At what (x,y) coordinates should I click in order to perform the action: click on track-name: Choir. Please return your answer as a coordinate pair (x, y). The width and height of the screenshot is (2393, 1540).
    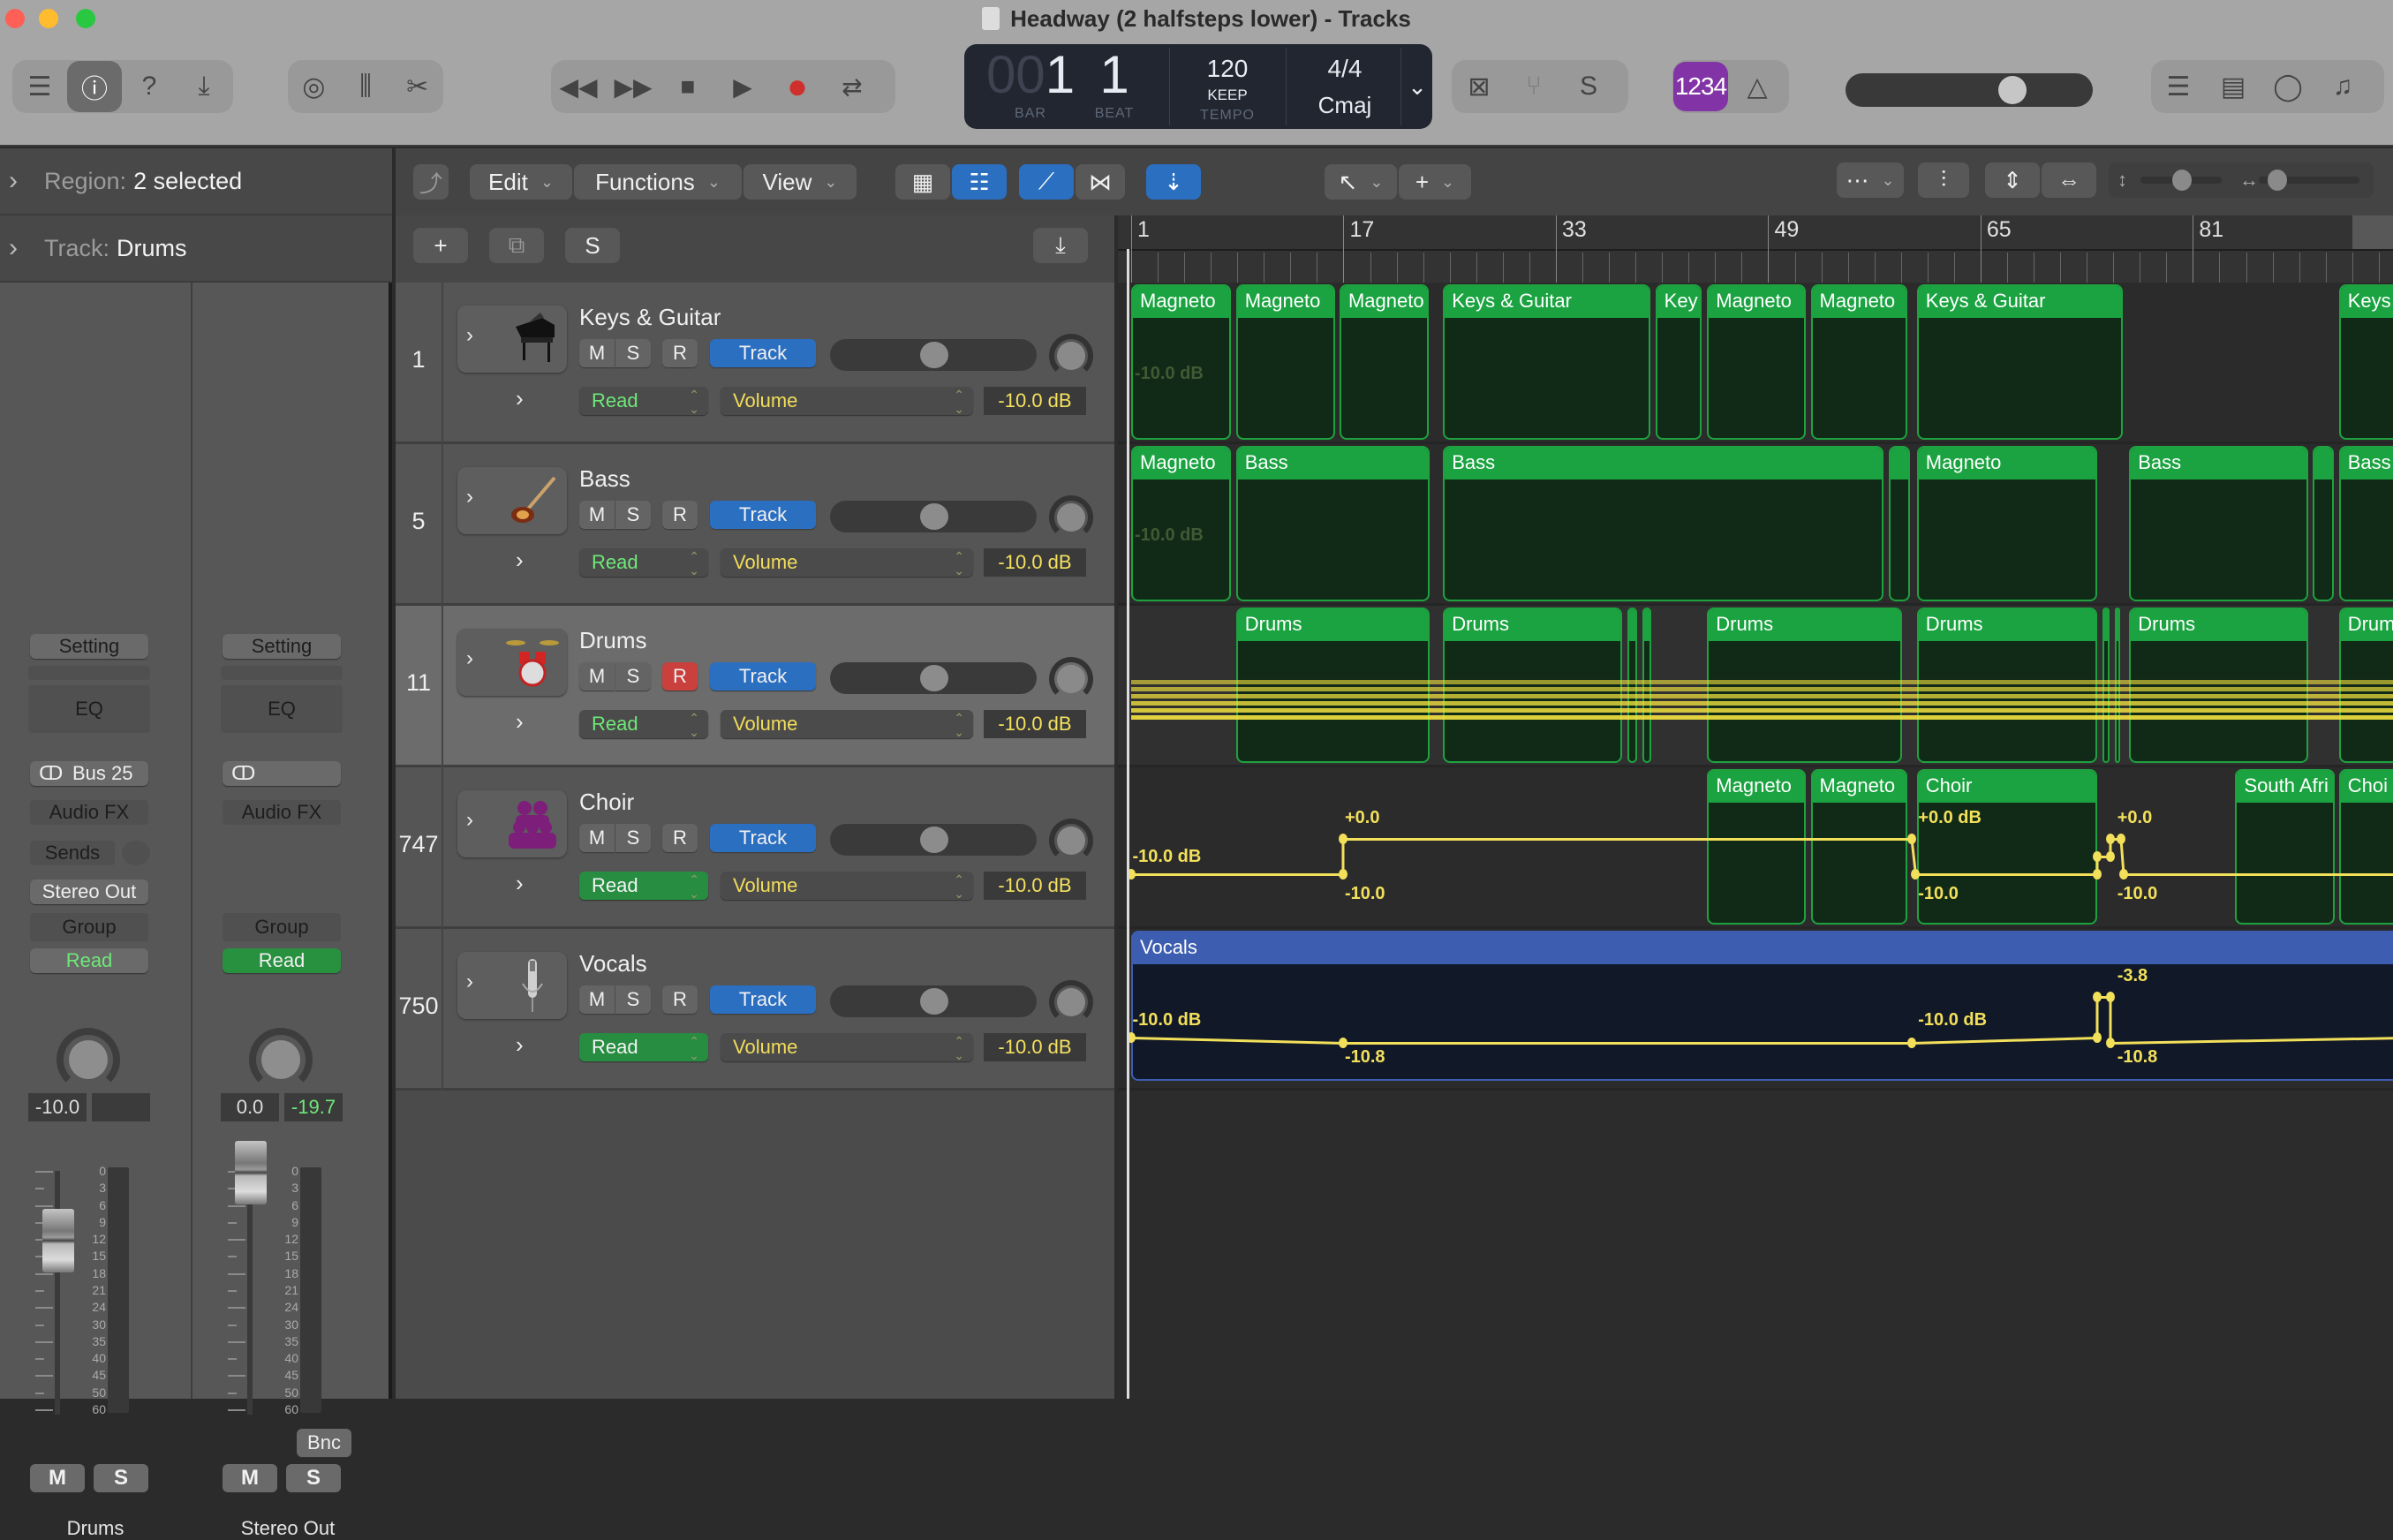
    Looking at the image, I should click on (606, 802).